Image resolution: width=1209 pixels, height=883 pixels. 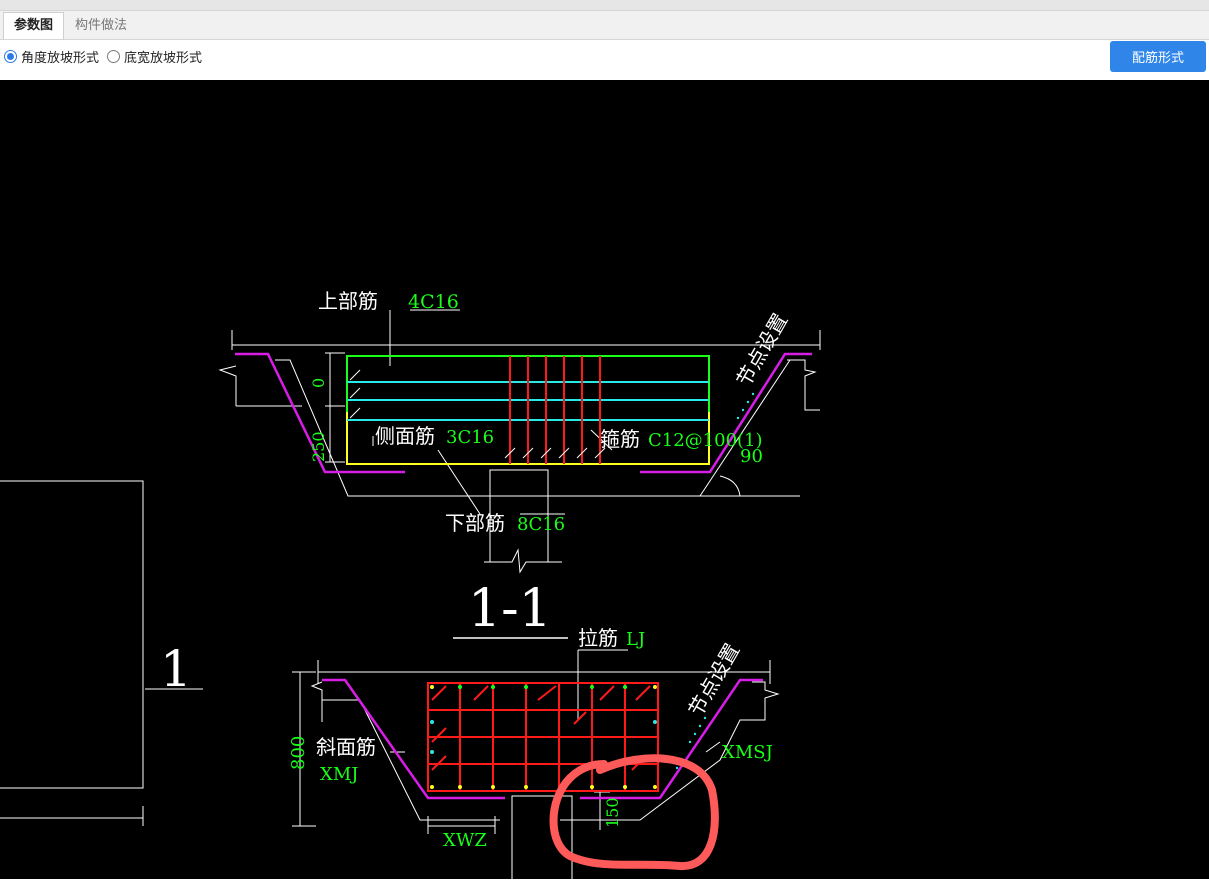 I want to click on lower-node-label: 节点设置, so click(x=714, y=679).